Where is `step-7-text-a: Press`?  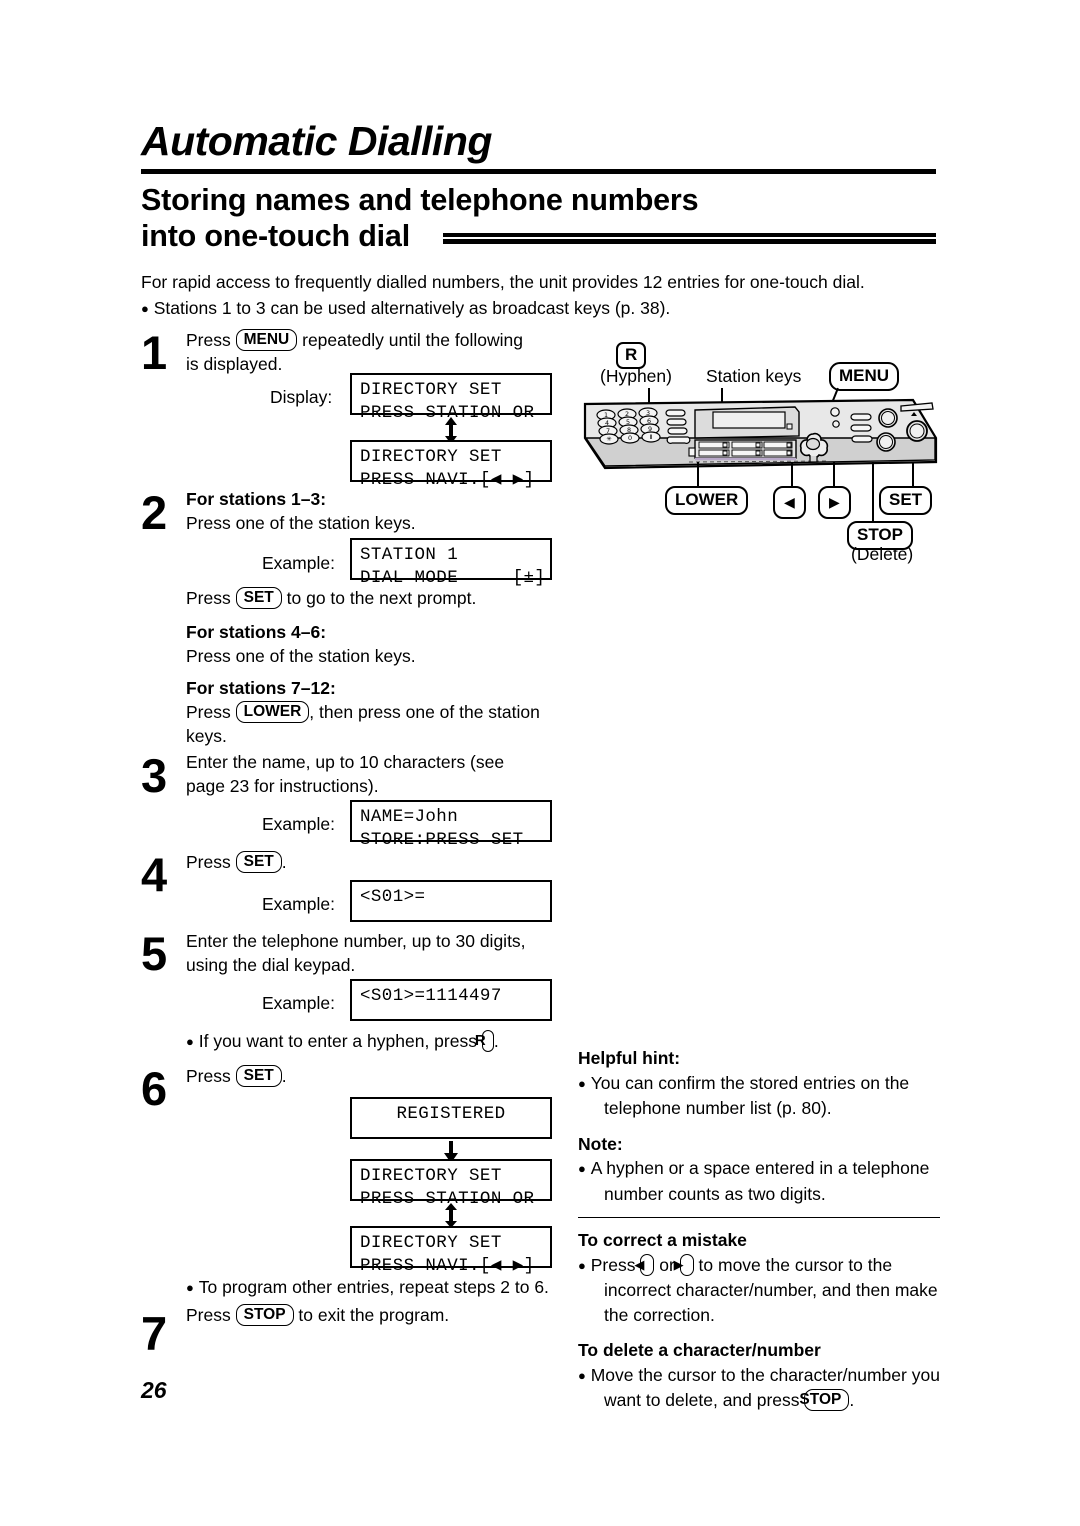
step-7-text-a: Press is located at coordinates (208, 1315).